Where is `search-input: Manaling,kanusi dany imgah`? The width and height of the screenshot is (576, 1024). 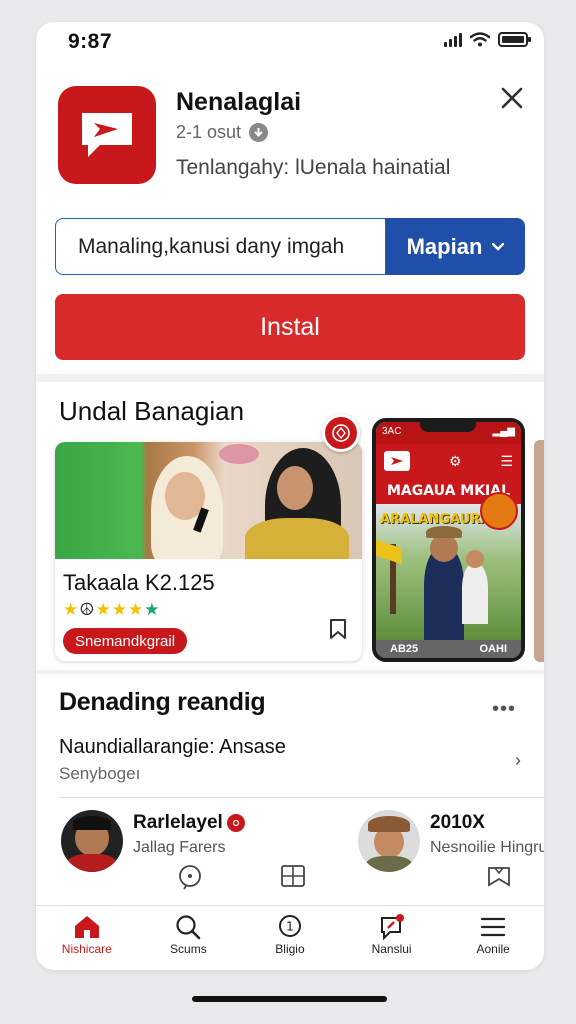 search-input: Manaling,kanusi dany imgah is located at coordinates (220, 246).